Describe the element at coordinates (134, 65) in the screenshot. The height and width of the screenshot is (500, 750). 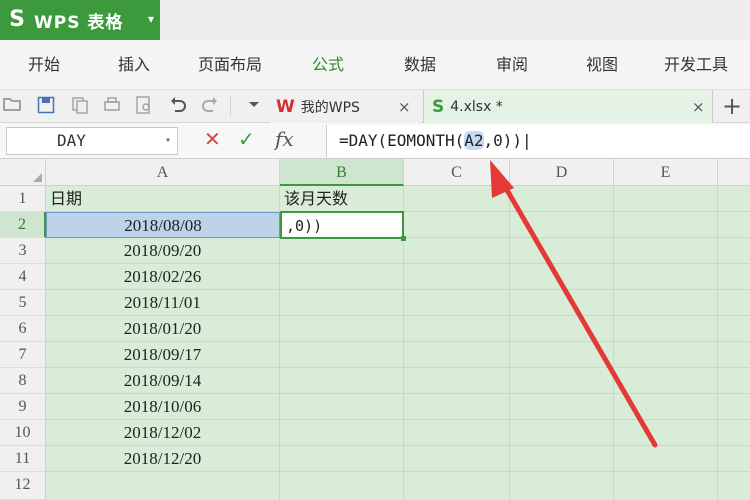
I see `tab-insert: 插入` at that location.